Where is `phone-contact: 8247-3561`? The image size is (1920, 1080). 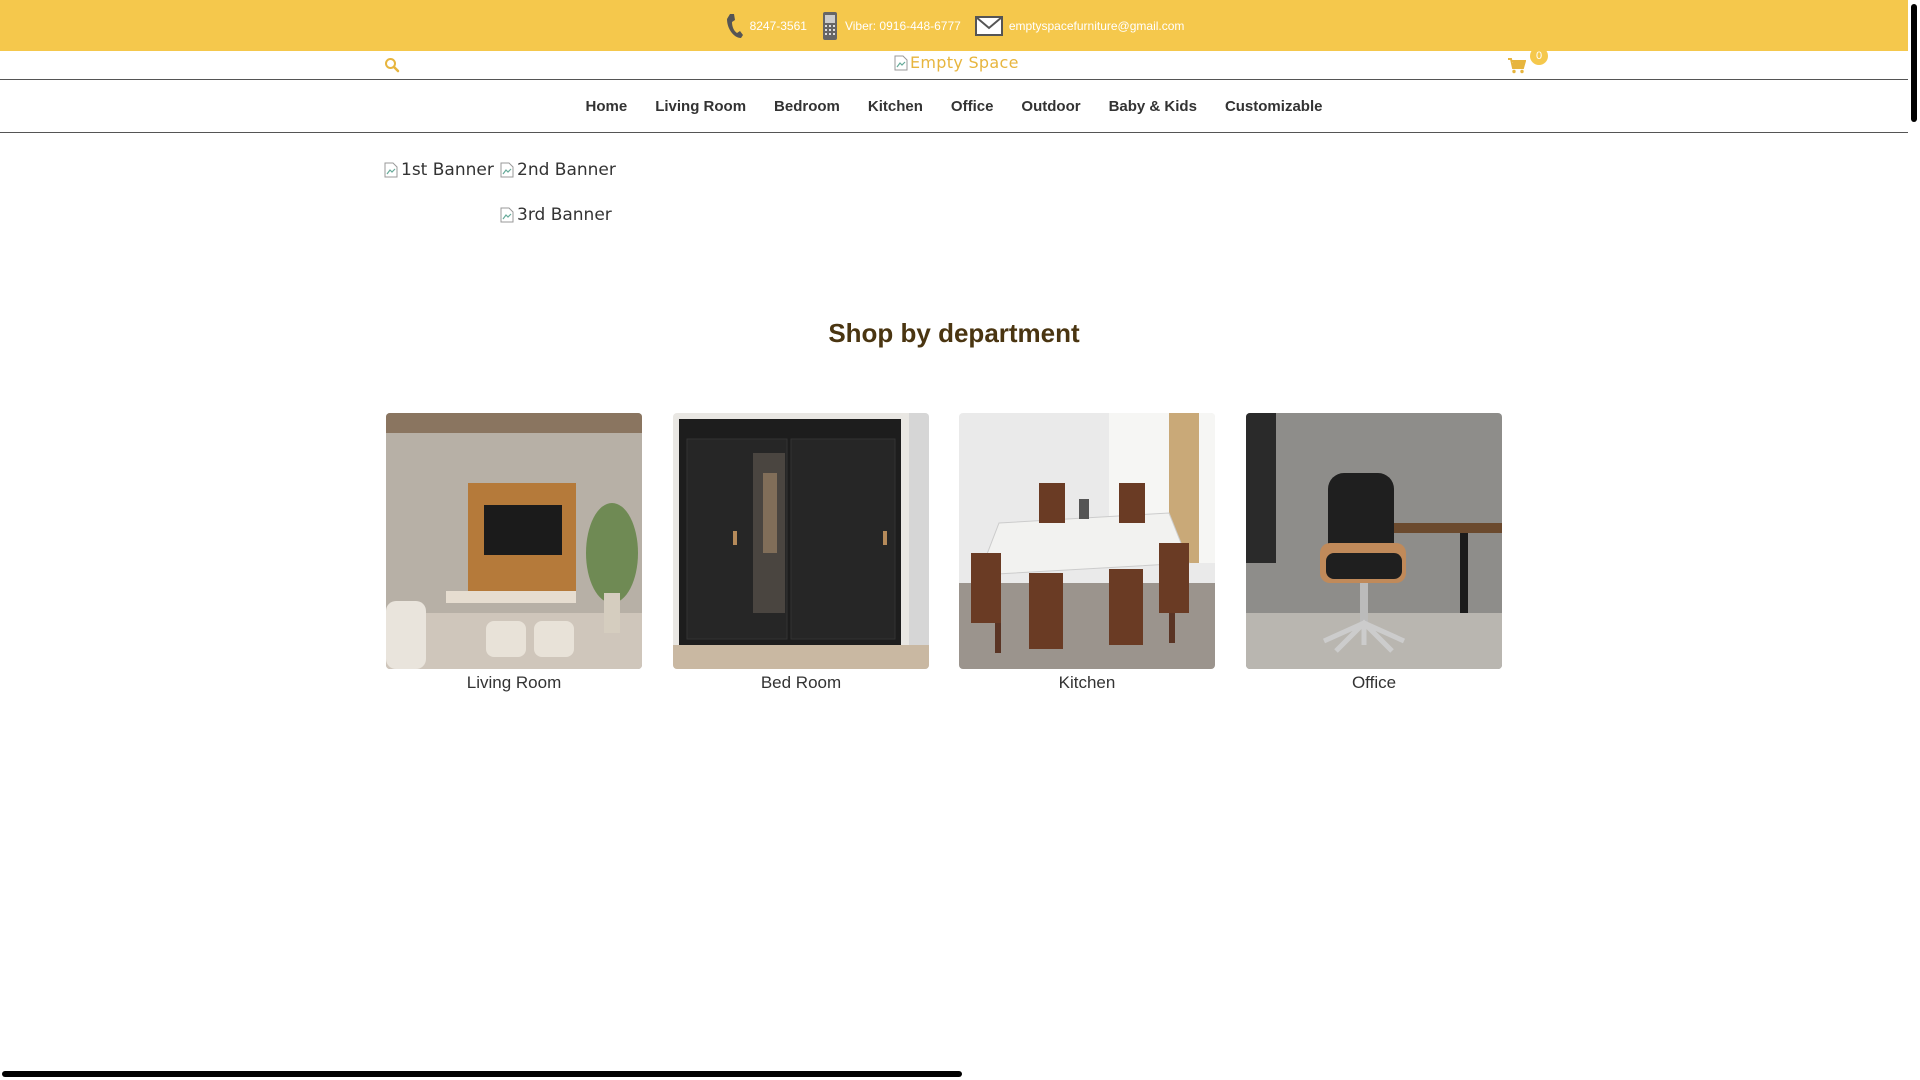
phone-contact: 8247-3561 is located at coordinates (765, 26).